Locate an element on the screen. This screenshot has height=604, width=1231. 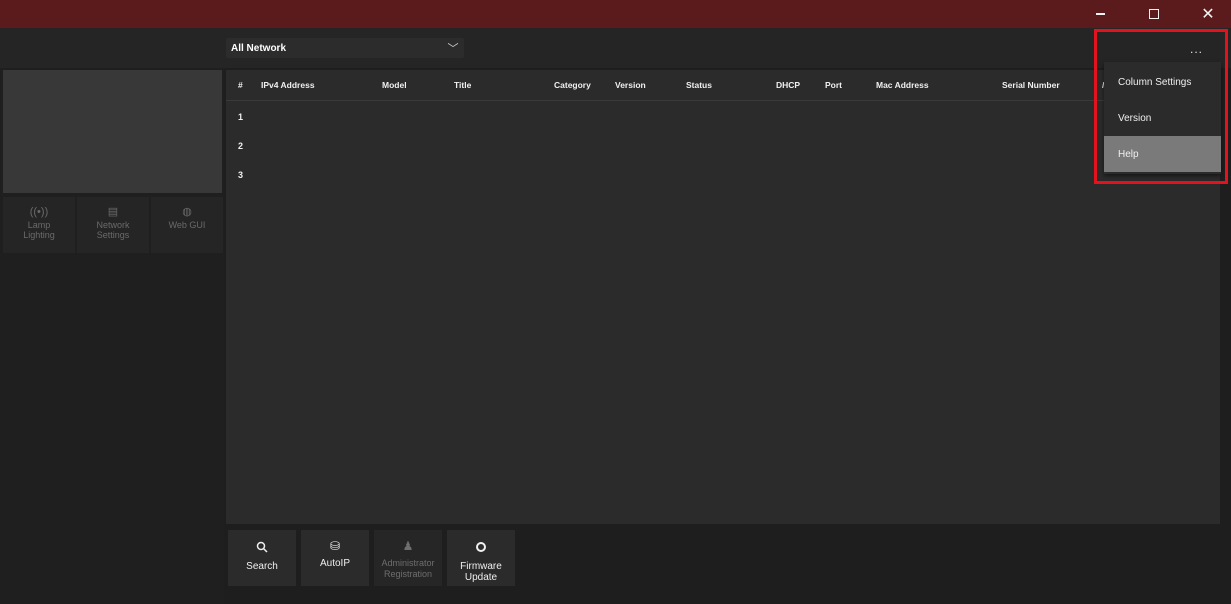
network-settings-button: ▤ Network Settings is located at coordinates (113, 225).